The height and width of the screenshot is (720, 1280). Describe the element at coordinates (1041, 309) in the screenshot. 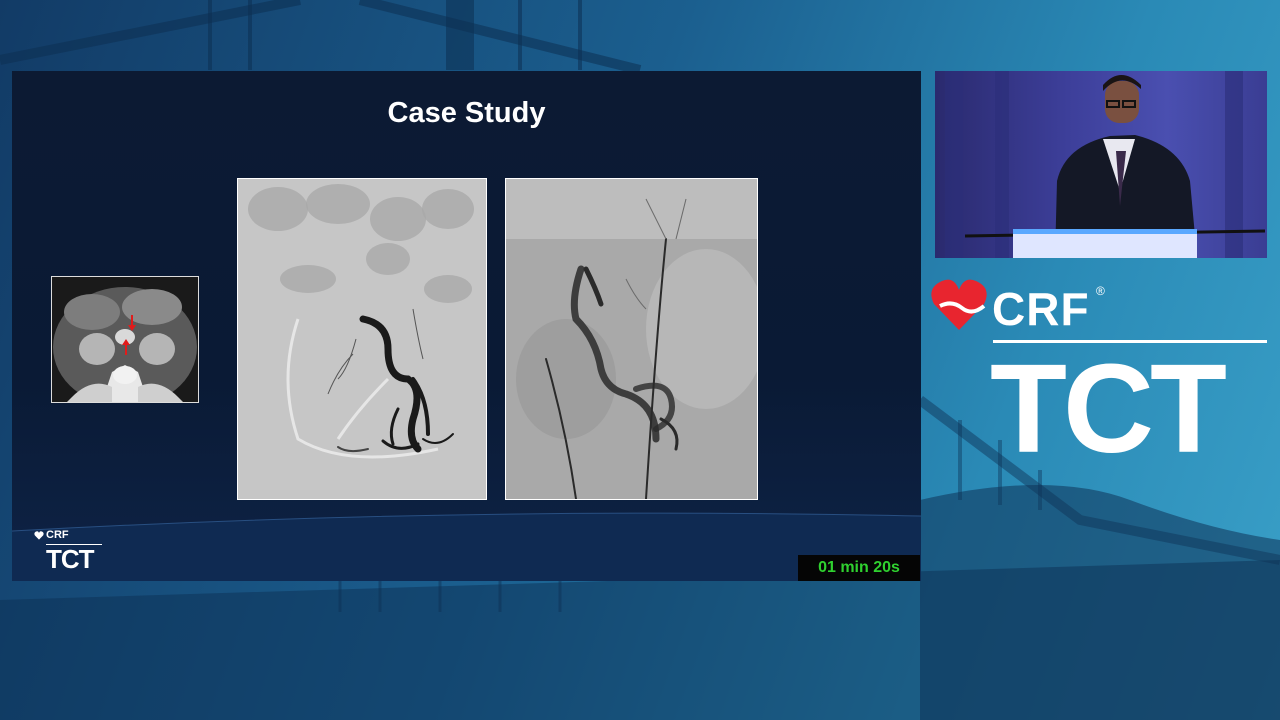

I see `brand-crf-text: CRF` at that location.